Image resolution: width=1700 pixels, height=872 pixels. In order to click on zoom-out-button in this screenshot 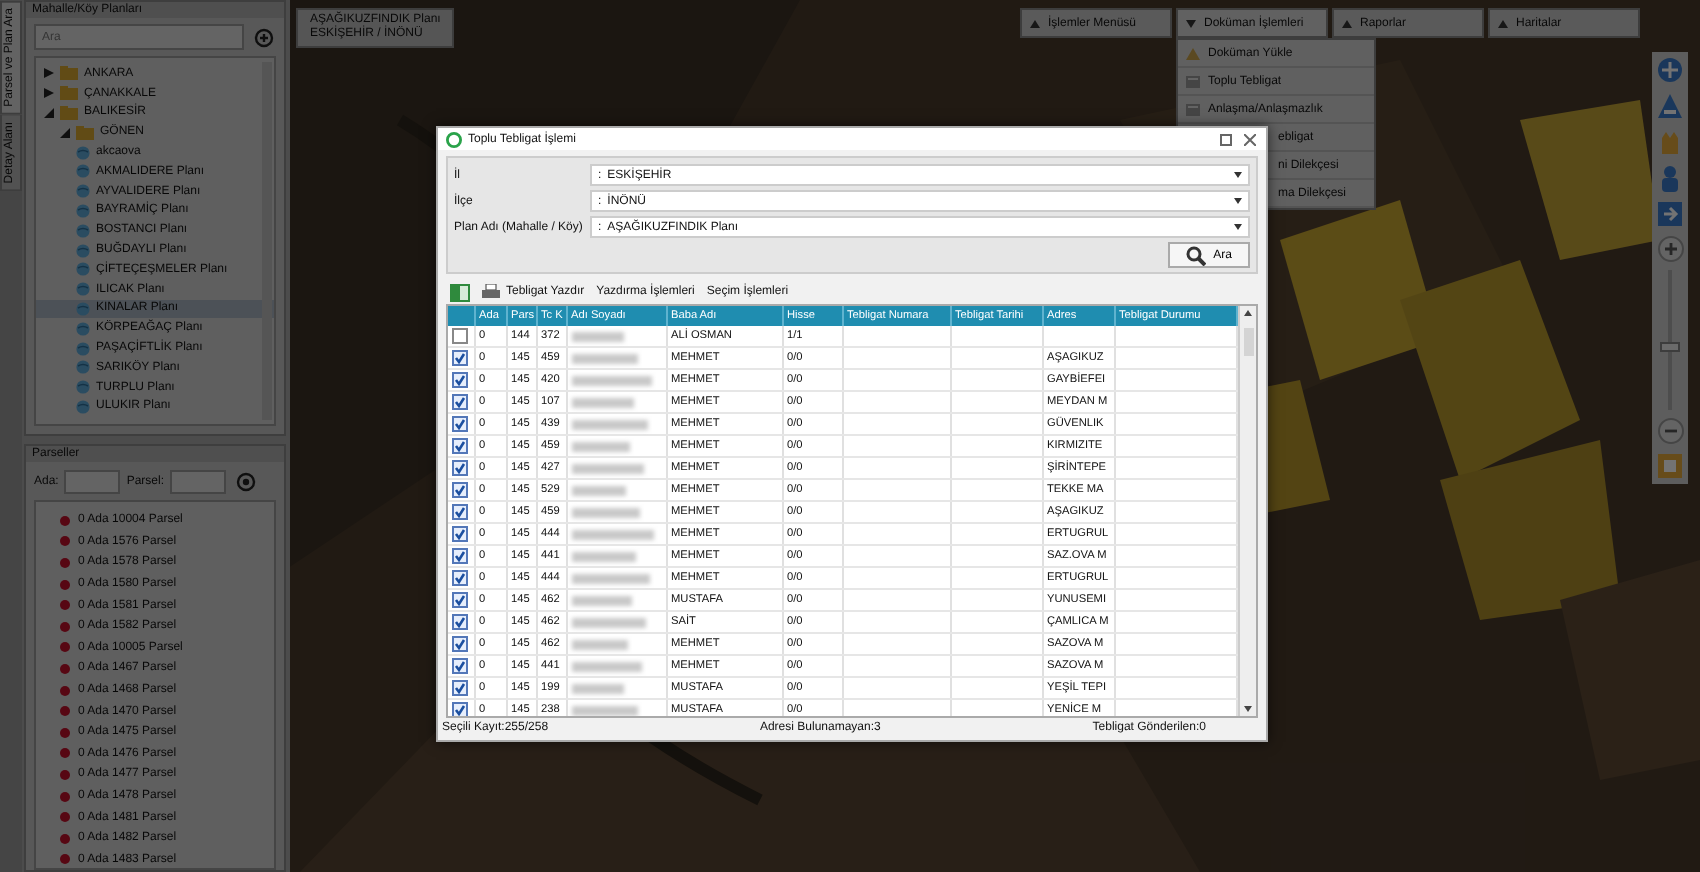, I will do `click(1670, 431)`.